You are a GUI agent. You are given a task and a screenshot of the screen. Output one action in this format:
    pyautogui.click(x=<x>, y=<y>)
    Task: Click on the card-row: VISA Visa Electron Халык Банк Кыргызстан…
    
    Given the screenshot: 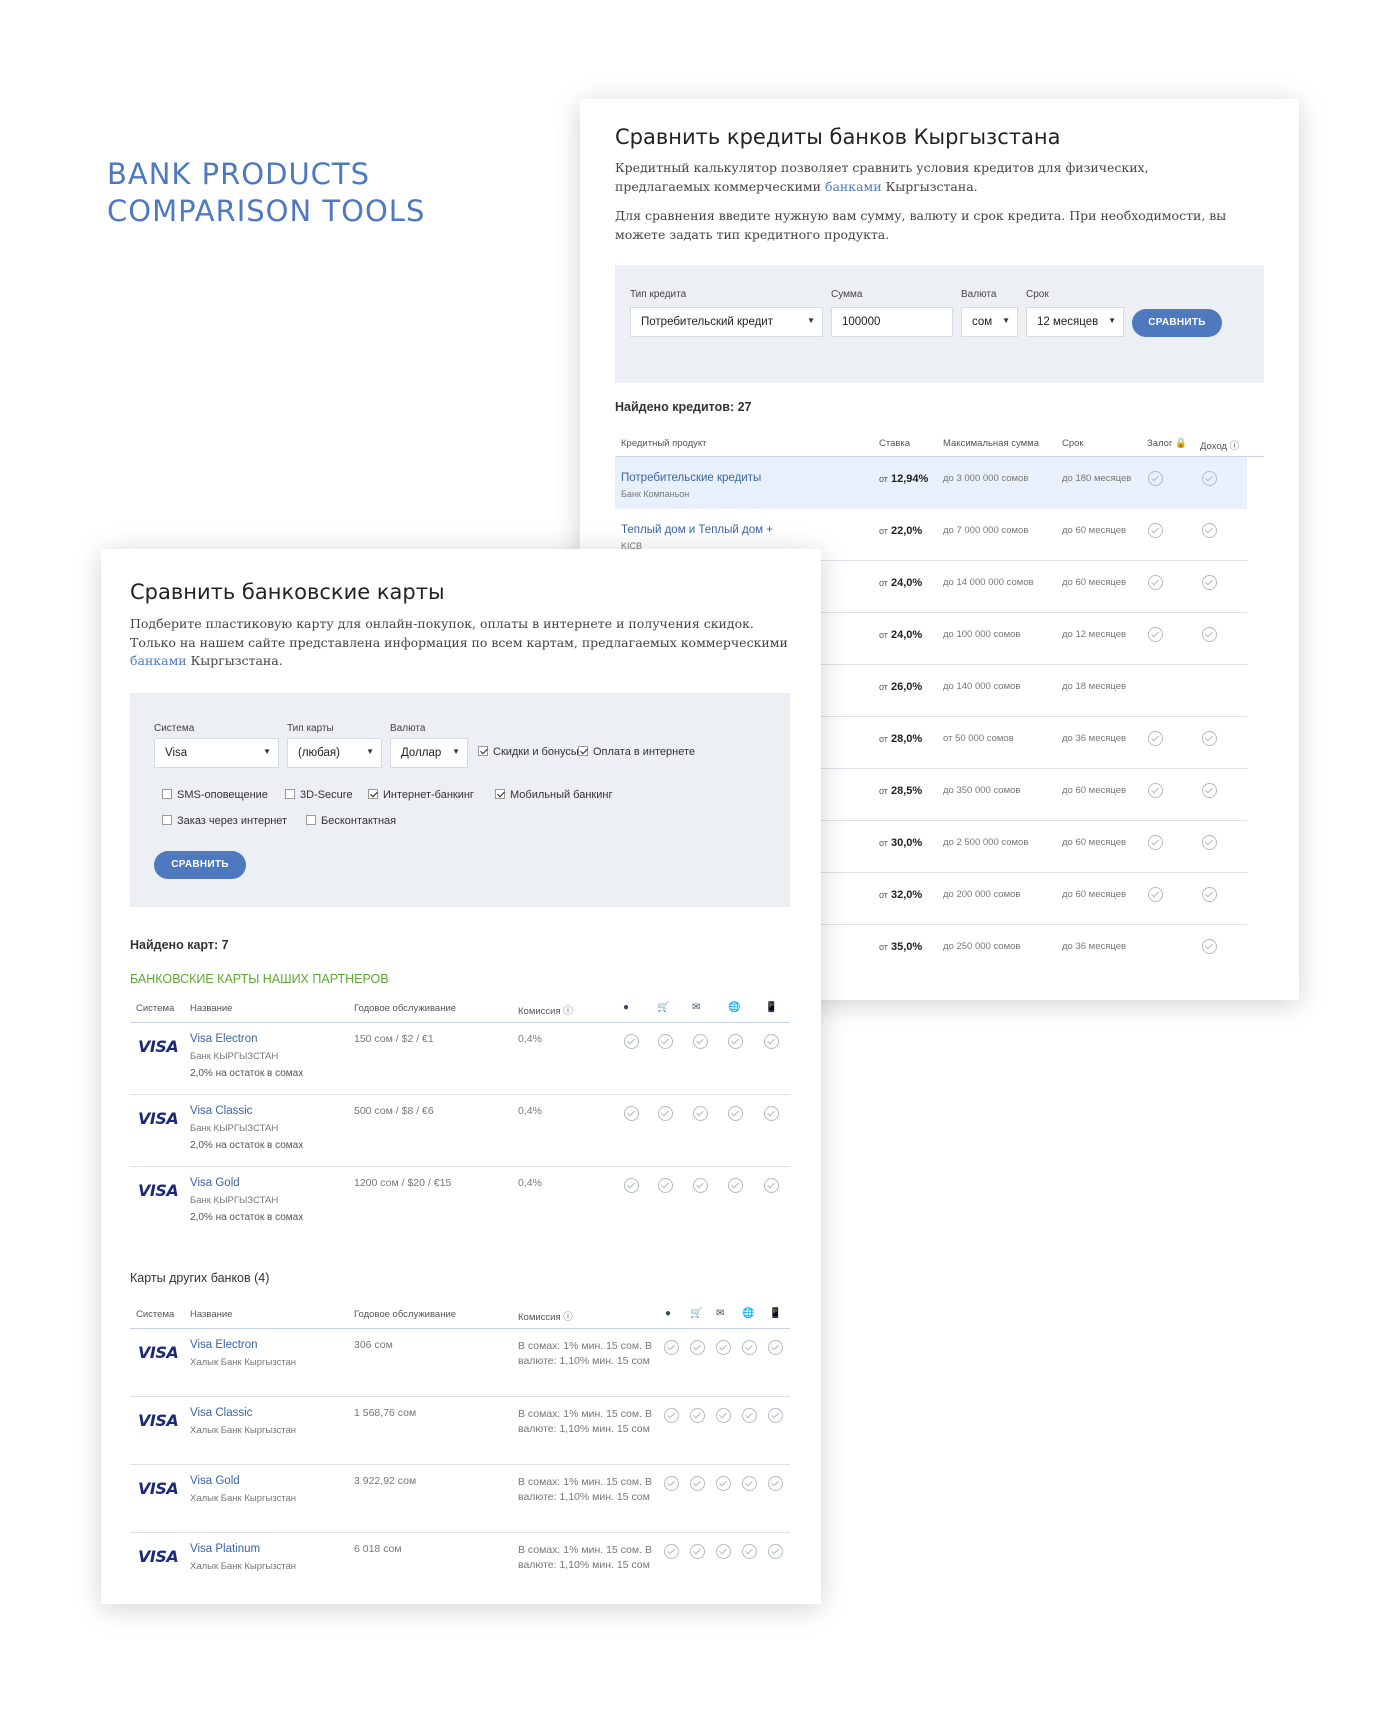 What is the action you would take?
    pyautogui.click(x=460, y=1362)
    